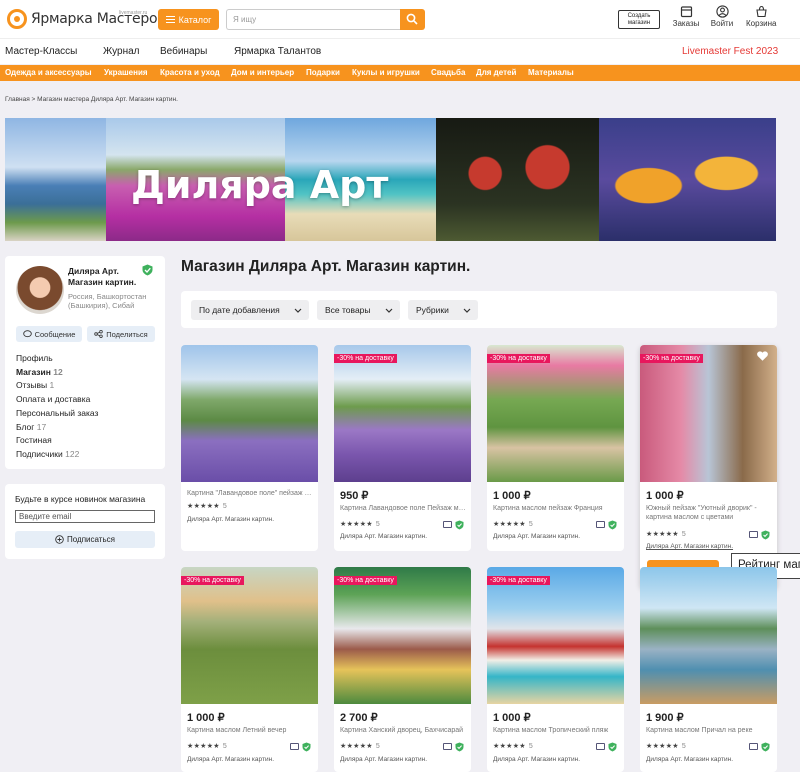 This screenshot has height=772, width=800. What do you see at coordinates (722, 16) in the screenshot?
I see `login-link: Войти` at bounding box center [722, 16].